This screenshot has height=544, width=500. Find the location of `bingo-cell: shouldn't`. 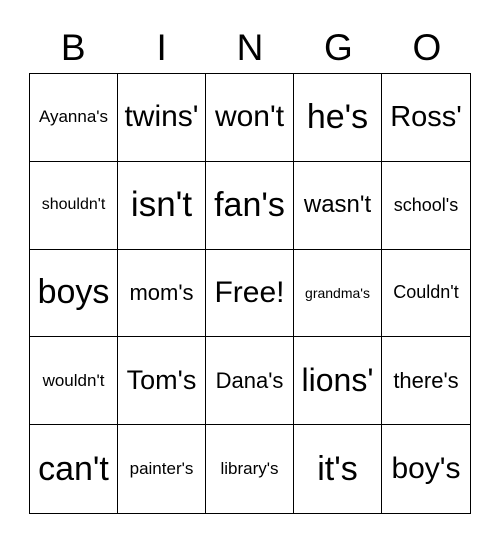

bingo-cell: shouldn't is located at coordinates (74, 205).